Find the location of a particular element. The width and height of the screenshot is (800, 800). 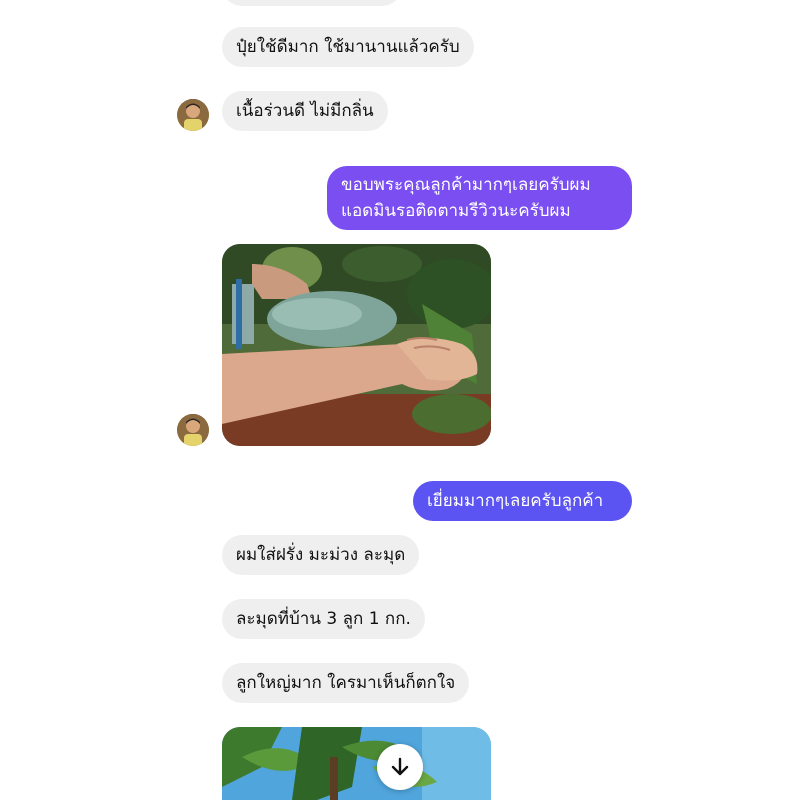

message-text: ลูกใหญ่มาก ใครมาเห็นก็ตกใจ is located at coordinates (346, 683).